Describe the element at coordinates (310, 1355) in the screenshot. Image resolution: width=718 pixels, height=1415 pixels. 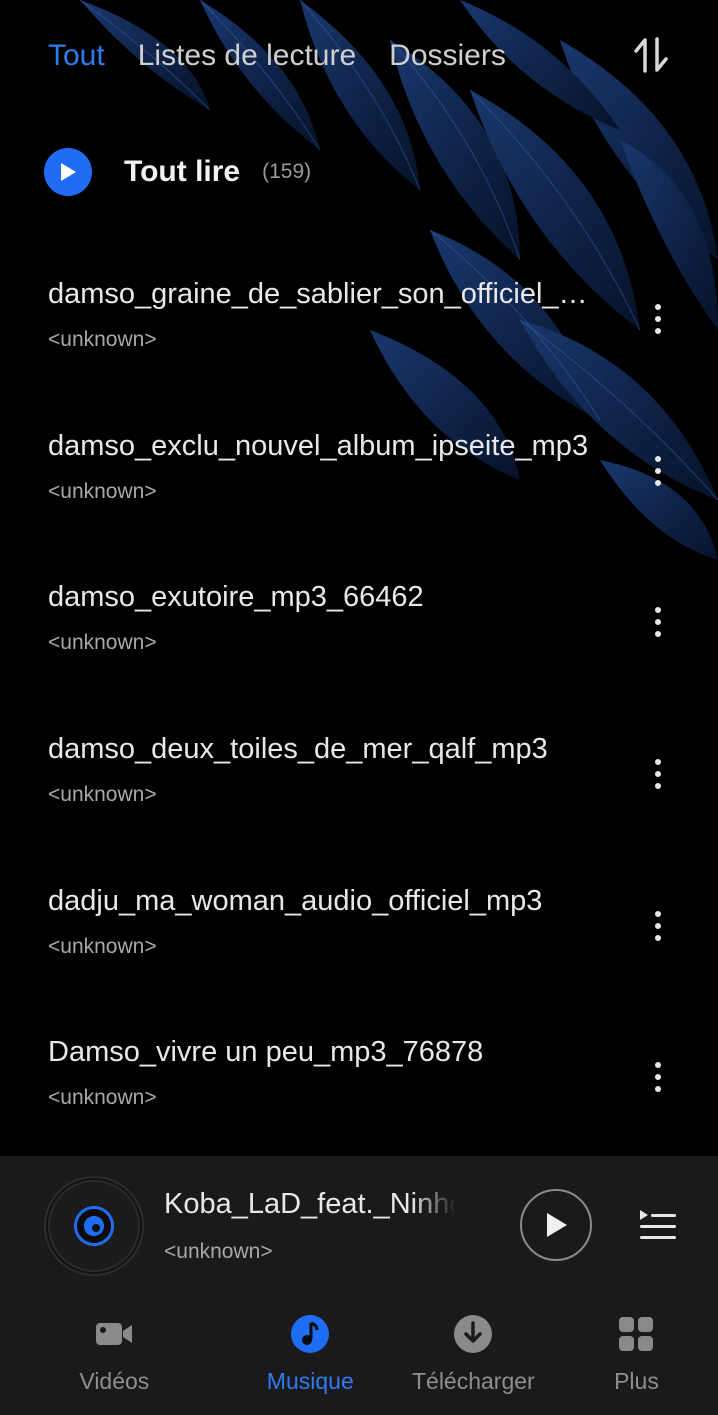
I see `nav-music: Musique` at that location.